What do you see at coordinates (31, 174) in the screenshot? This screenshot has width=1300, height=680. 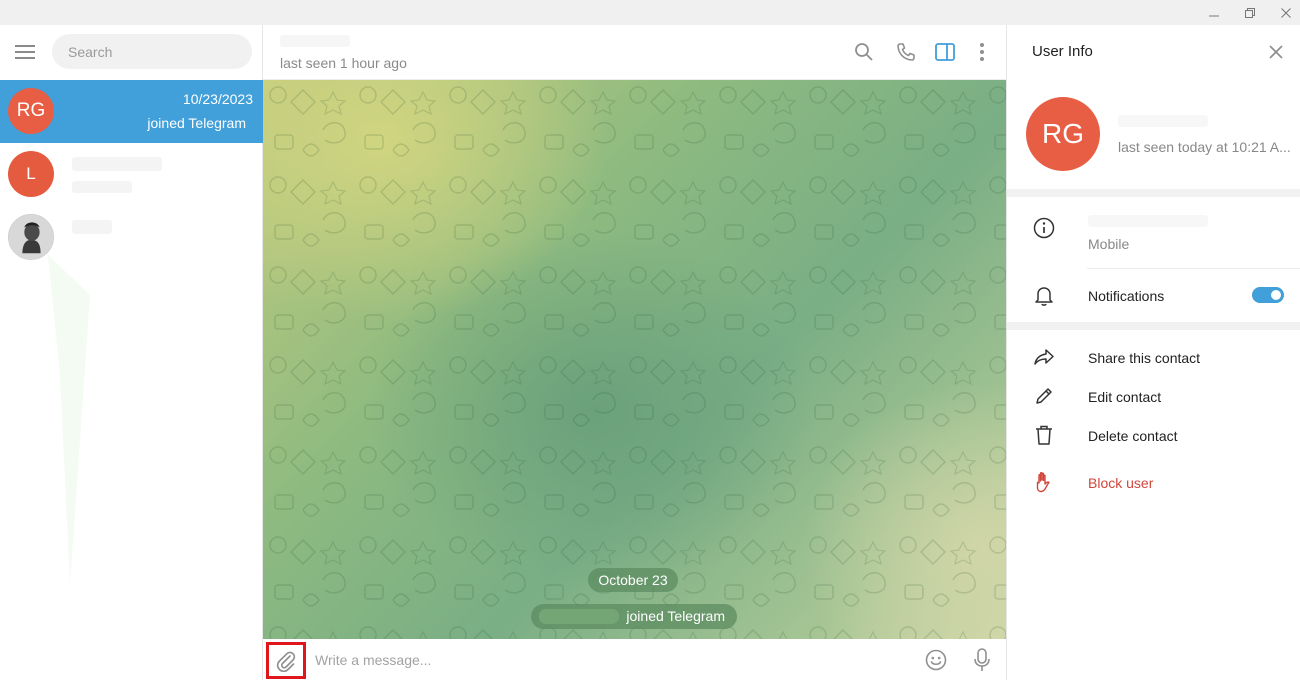 I see `avatar: L` at bounding box center [31, 174].